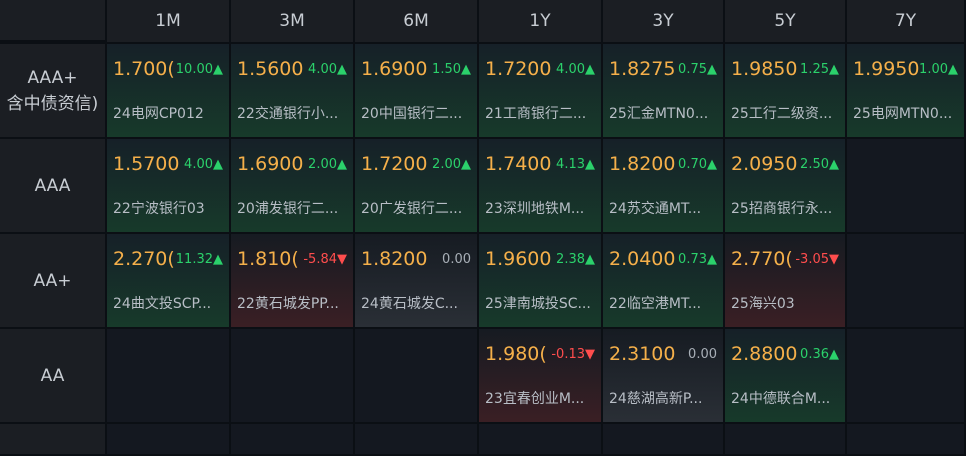  Describe the element at coordinates (169, 22) in the screenshot. I see `tenor-header: 1M` at that location.